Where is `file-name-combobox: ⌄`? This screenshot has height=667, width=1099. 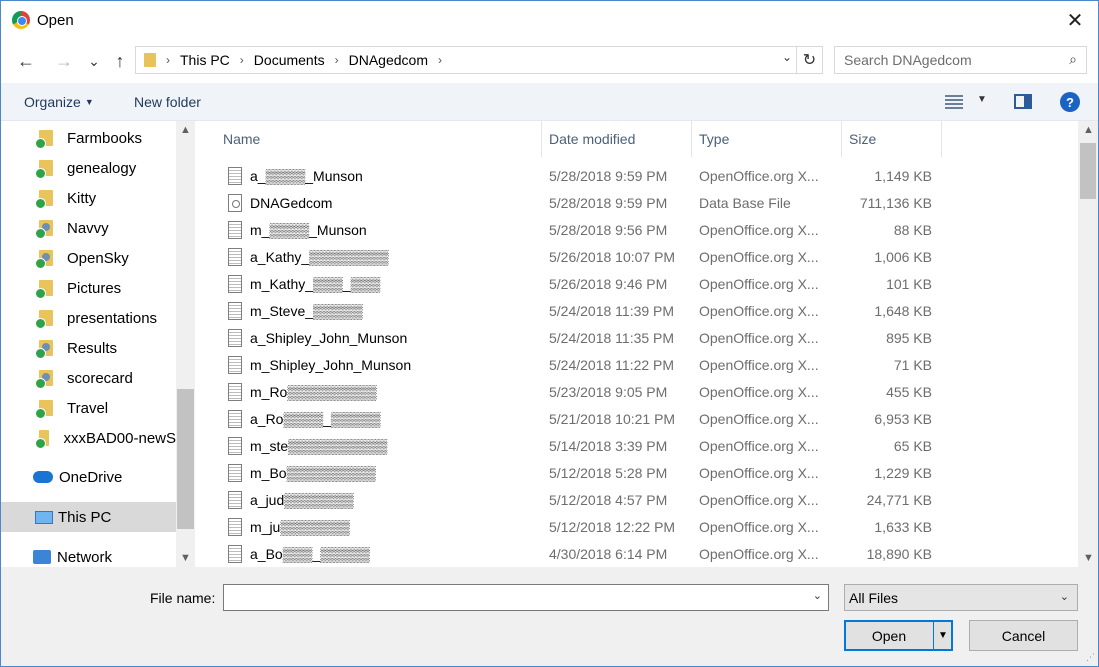 file-name-combobox: ⌄ is located at coordinates (526, 597).